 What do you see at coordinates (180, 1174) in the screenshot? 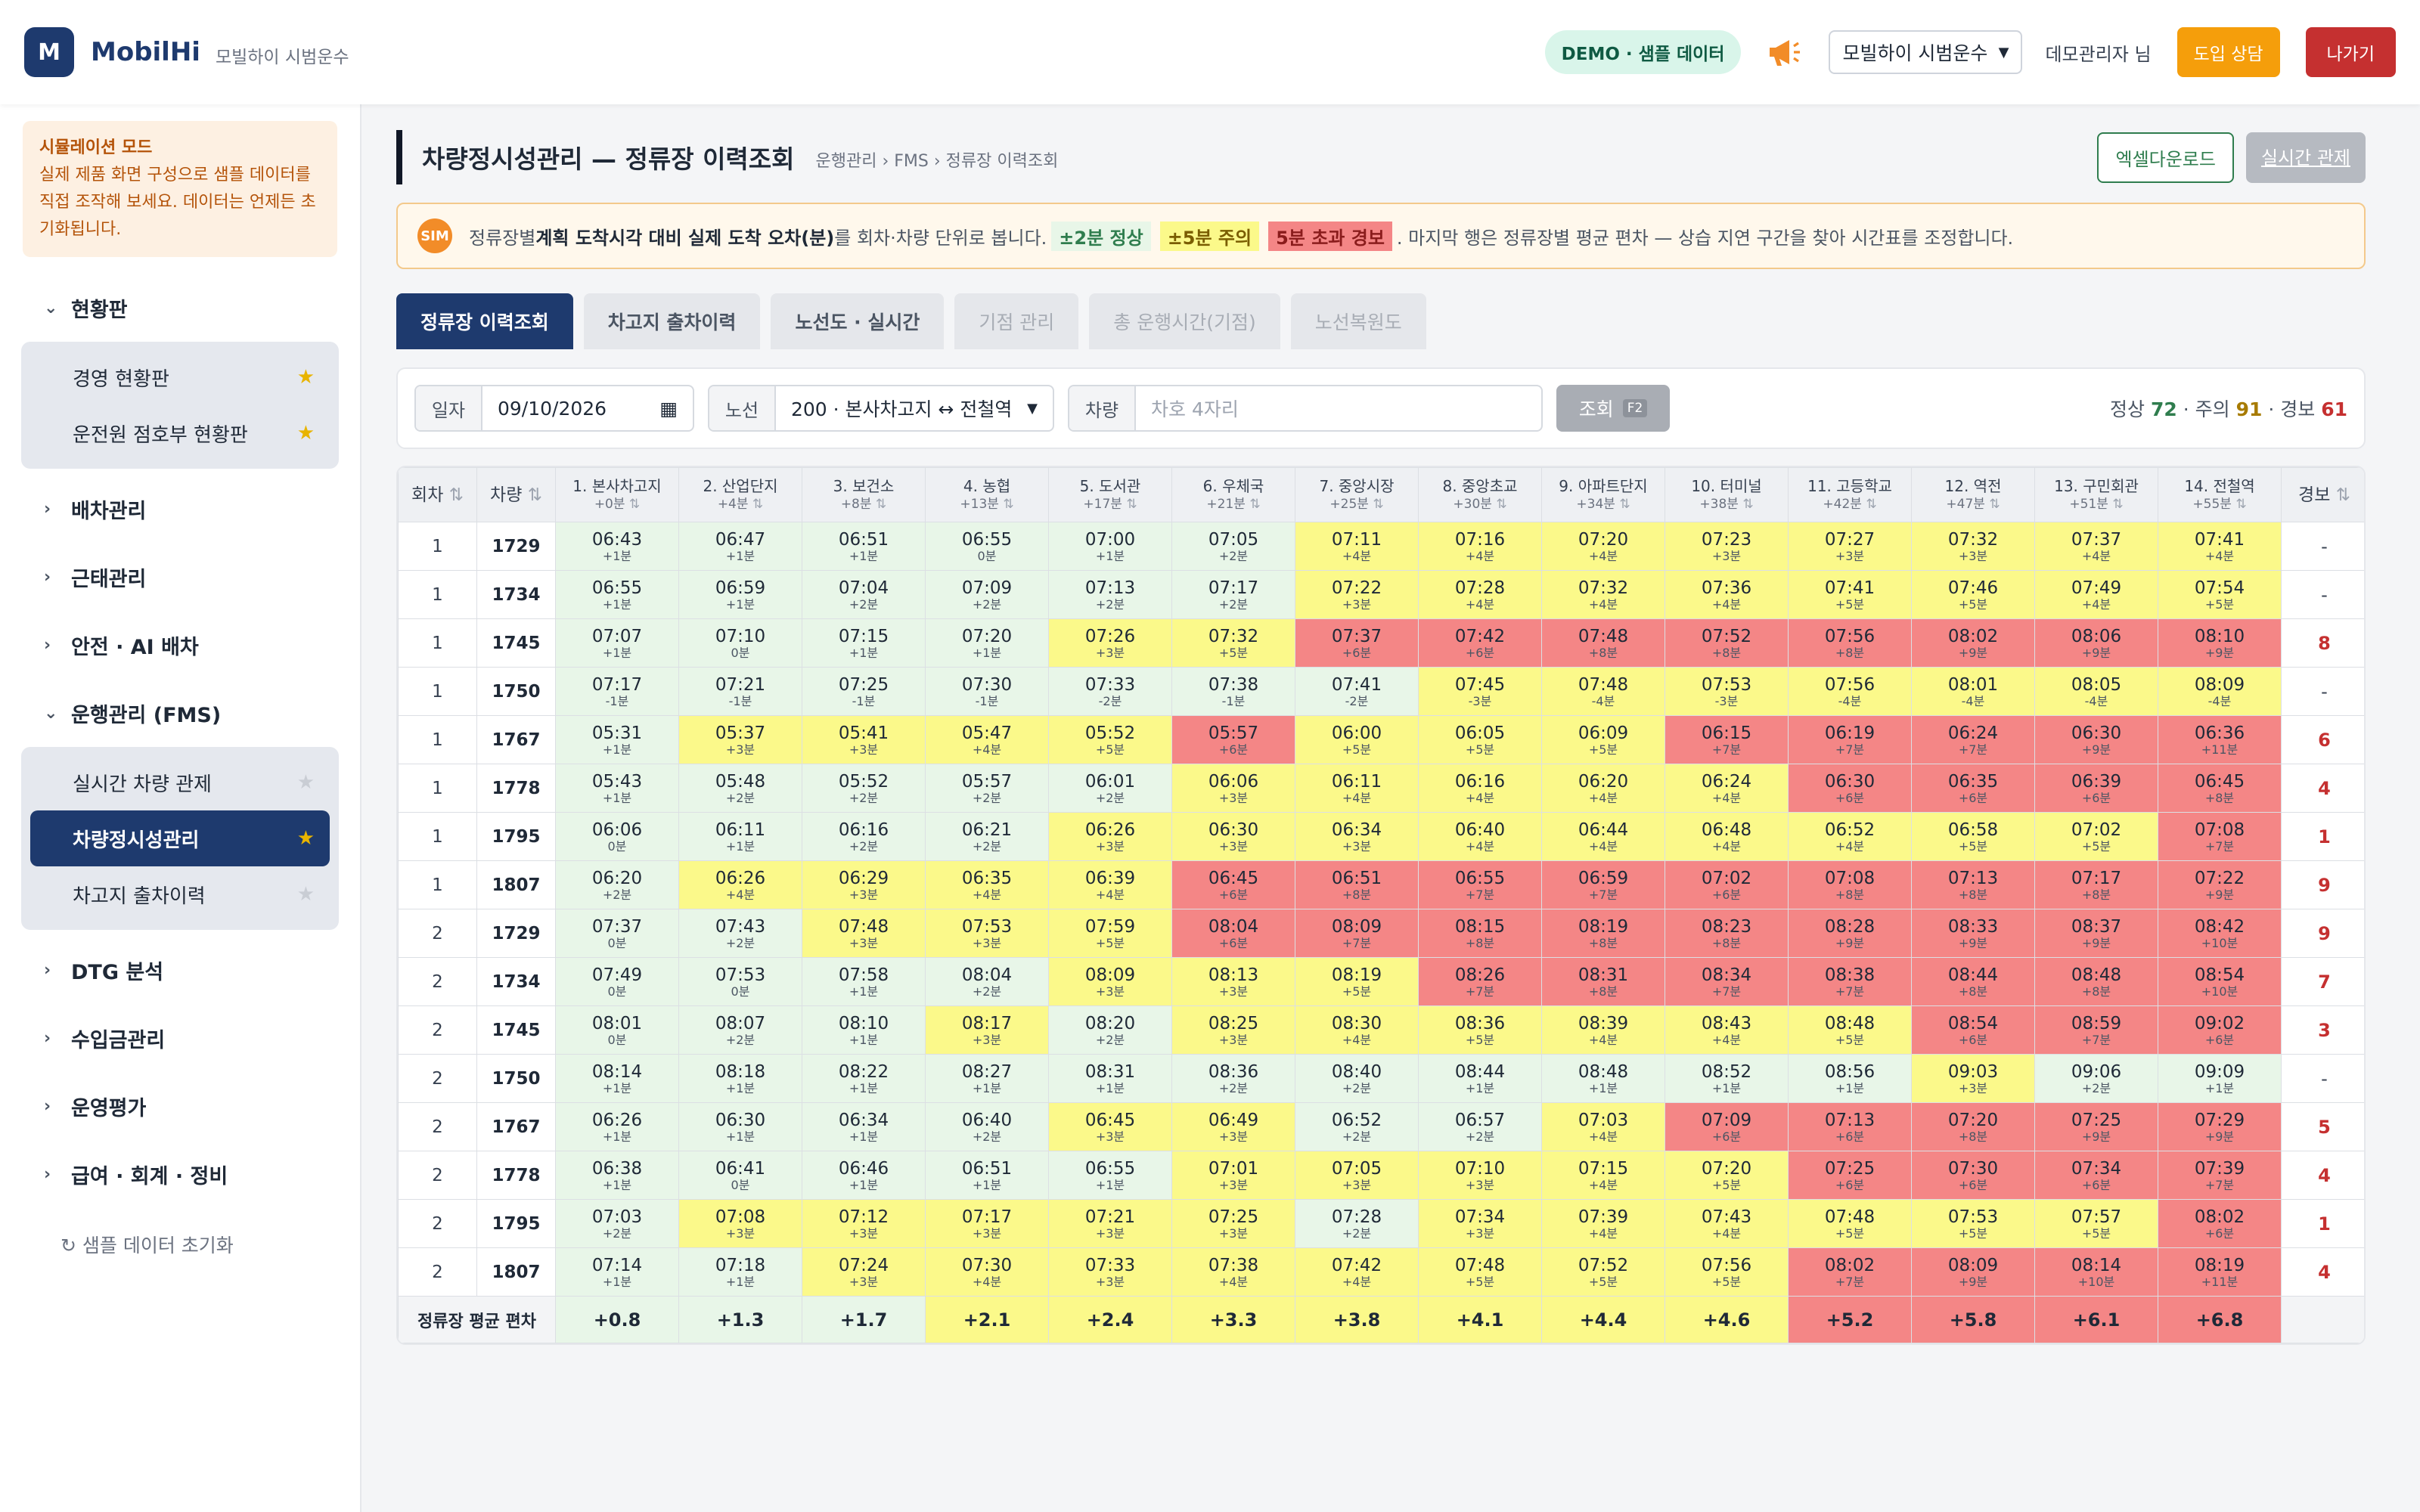
I see `nav-group-payroll: › 급여 · 회계 · 정비` at bounding box center [180, 1174].